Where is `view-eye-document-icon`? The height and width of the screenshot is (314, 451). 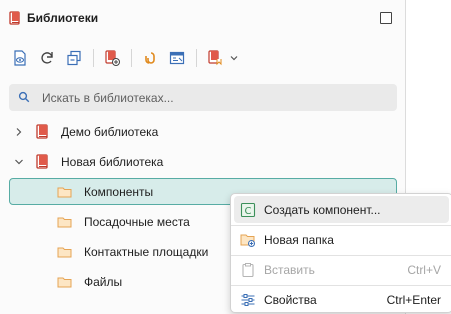 view-eye-document-icon is located at coordinates (20, 58).